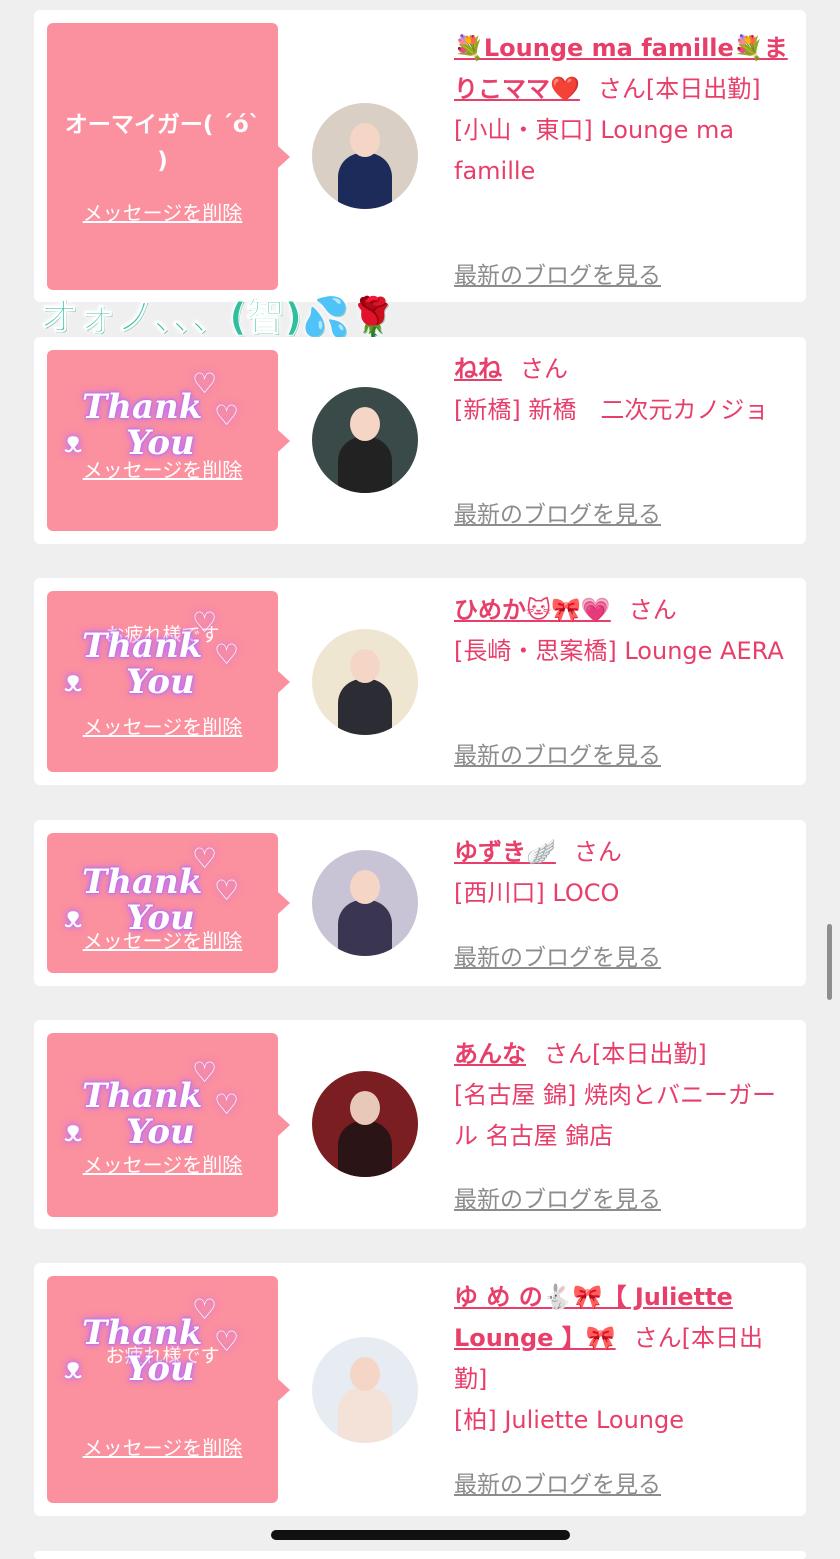 The image size is (840, 1559). I want to click on message-text: オーマイガー( ´ó` ), so click(162, 143).